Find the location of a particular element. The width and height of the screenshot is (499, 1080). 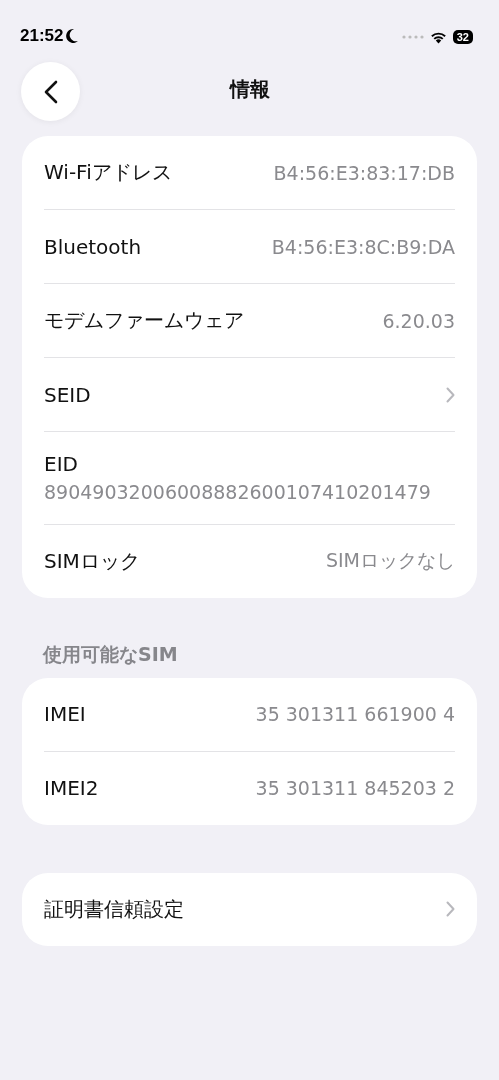

back-chevron-icon is located at coordinates (50, 91).